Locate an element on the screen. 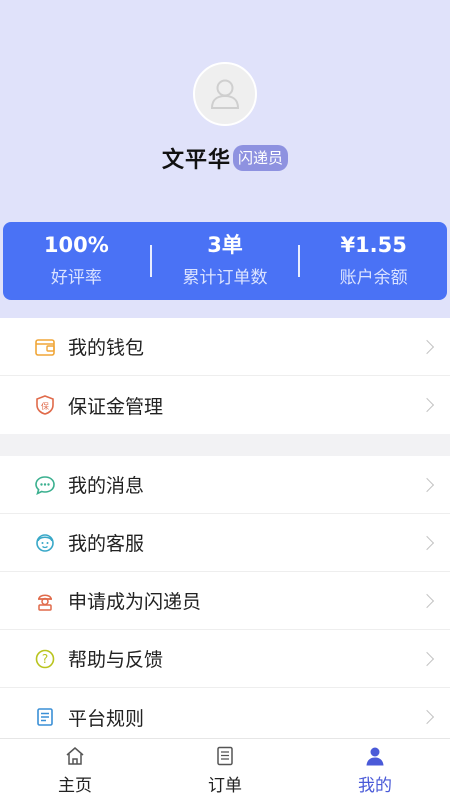  menu-item-apply-courier: 申请成为闪递员 is located at coordinates (225, 601).